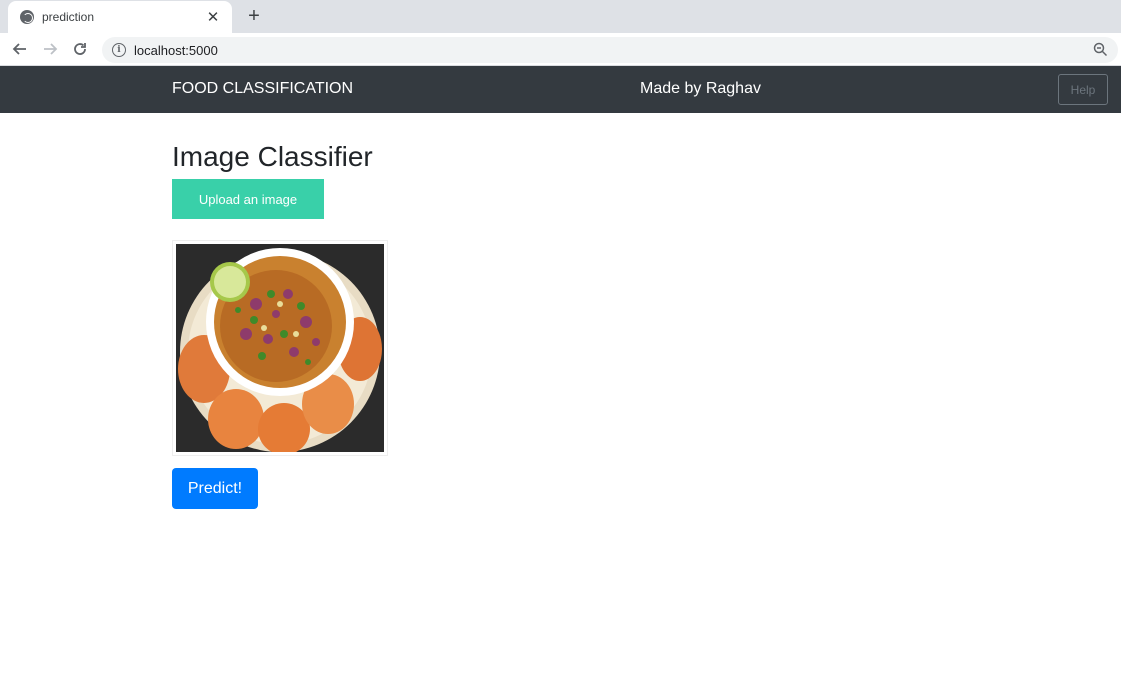 Image resolution: width=1121 pixels, height=681 pixels. What do you see at coordinates (27, 17) in the screenshot?
I see `globe-icon` at bounding box center [27, 17].